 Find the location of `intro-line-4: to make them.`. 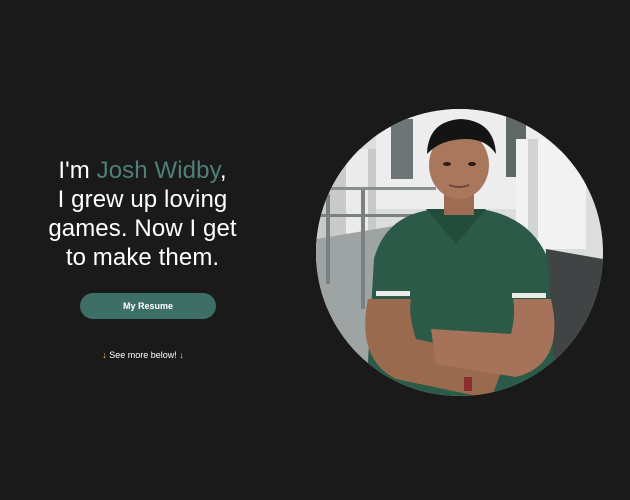

intro-line-4: to make them. is located at coordinates (142, 257).